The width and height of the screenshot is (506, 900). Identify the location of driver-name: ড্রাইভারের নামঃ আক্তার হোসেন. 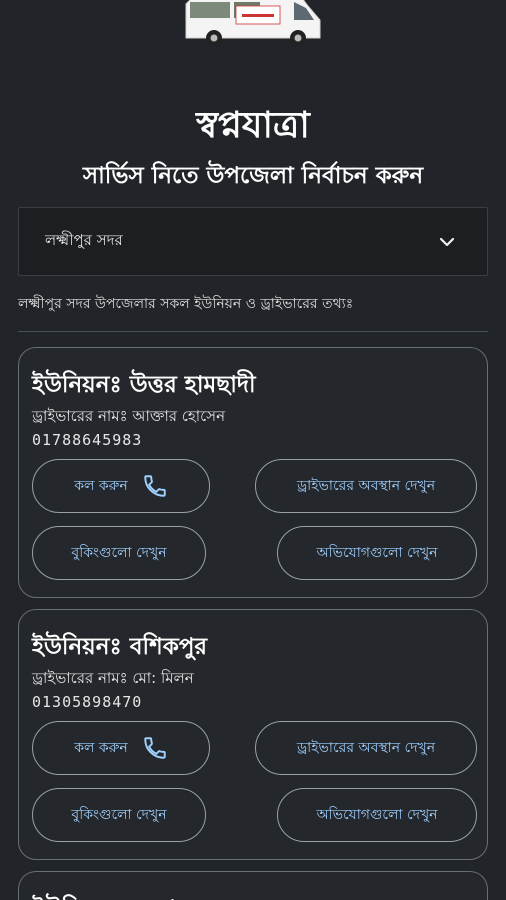
(129, 416).